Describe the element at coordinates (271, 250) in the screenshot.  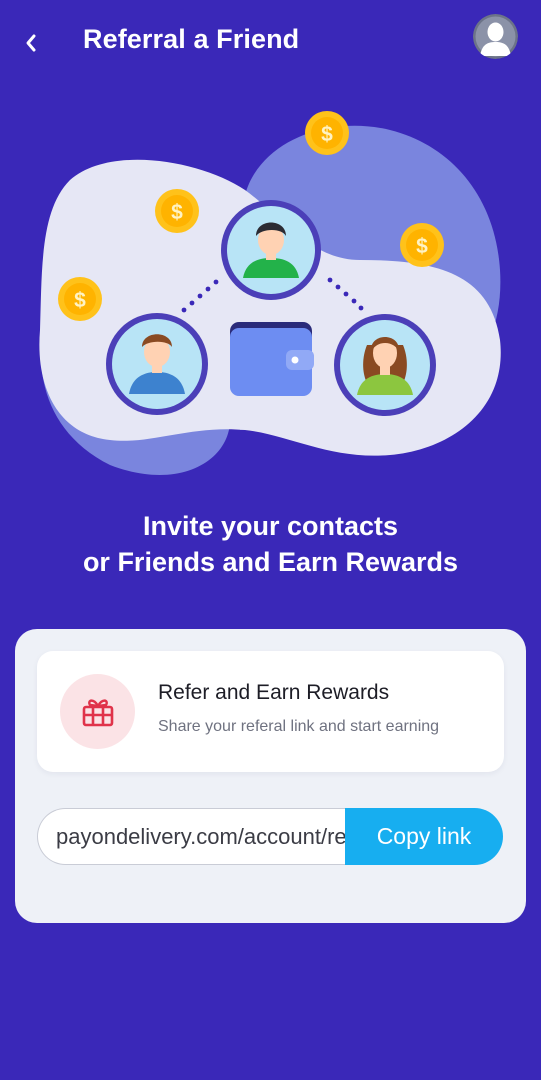
I see `friend-avatar-top` at that location.